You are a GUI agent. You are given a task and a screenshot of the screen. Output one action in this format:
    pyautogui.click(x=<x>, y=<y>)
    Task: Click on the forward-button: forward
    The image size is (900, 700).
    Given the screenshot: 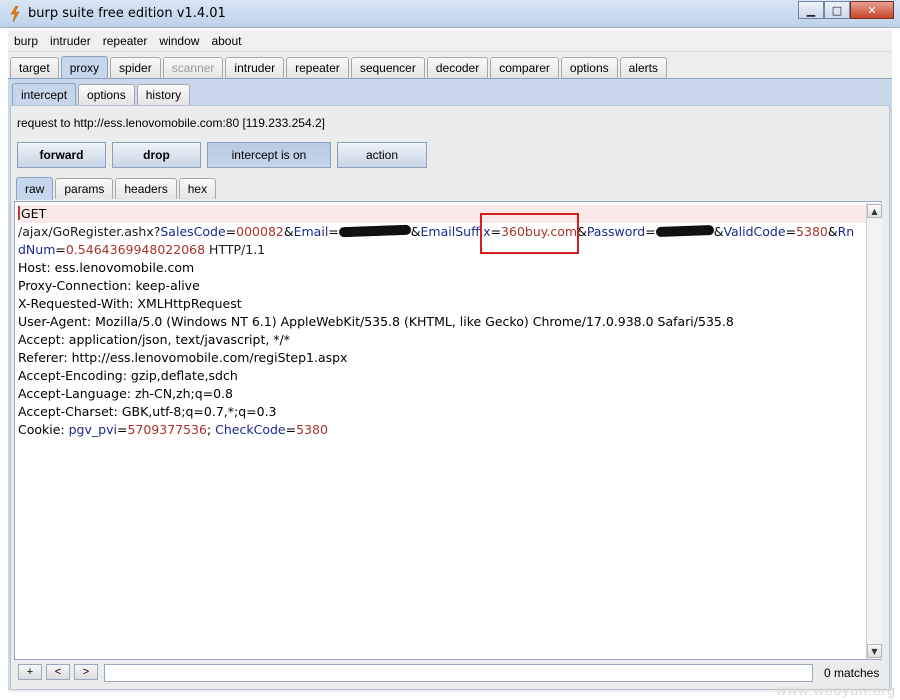 What is the action you would take?
    pyautogui.click(x=61, y=155)
    